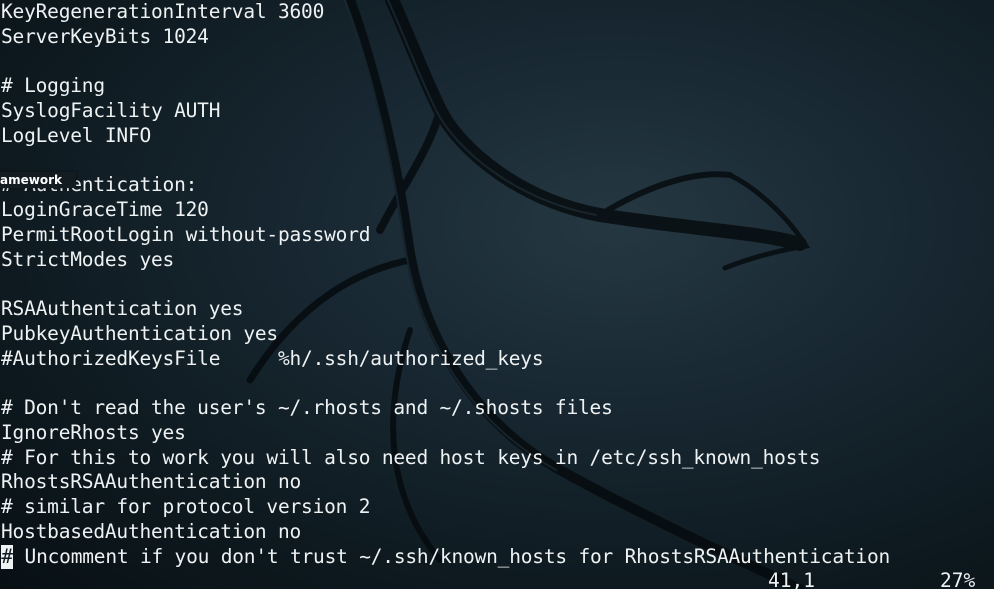 This screenshot has width=994, height=589. What do you see at coordinates (93, 432) in the screenshot?
I see `config-line: IgnoreRhosts yes` at bounding box center [93, 432].